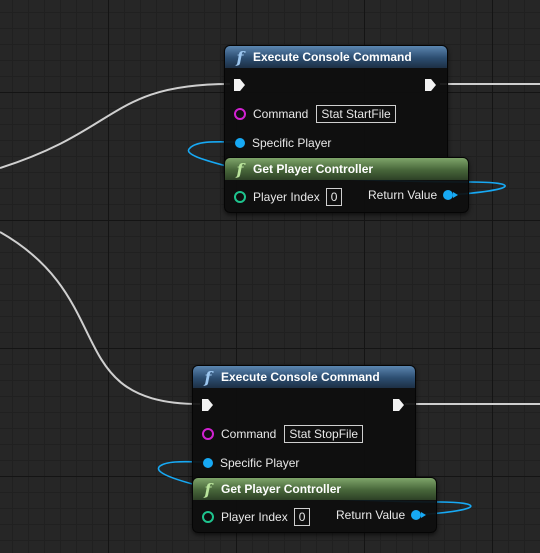 This screenshot has height=553, width=540. What do you see at coordinates (356, 114) in the screenshot?
I see `command-input: Stat StartFile` at bounding box center [356, 114].